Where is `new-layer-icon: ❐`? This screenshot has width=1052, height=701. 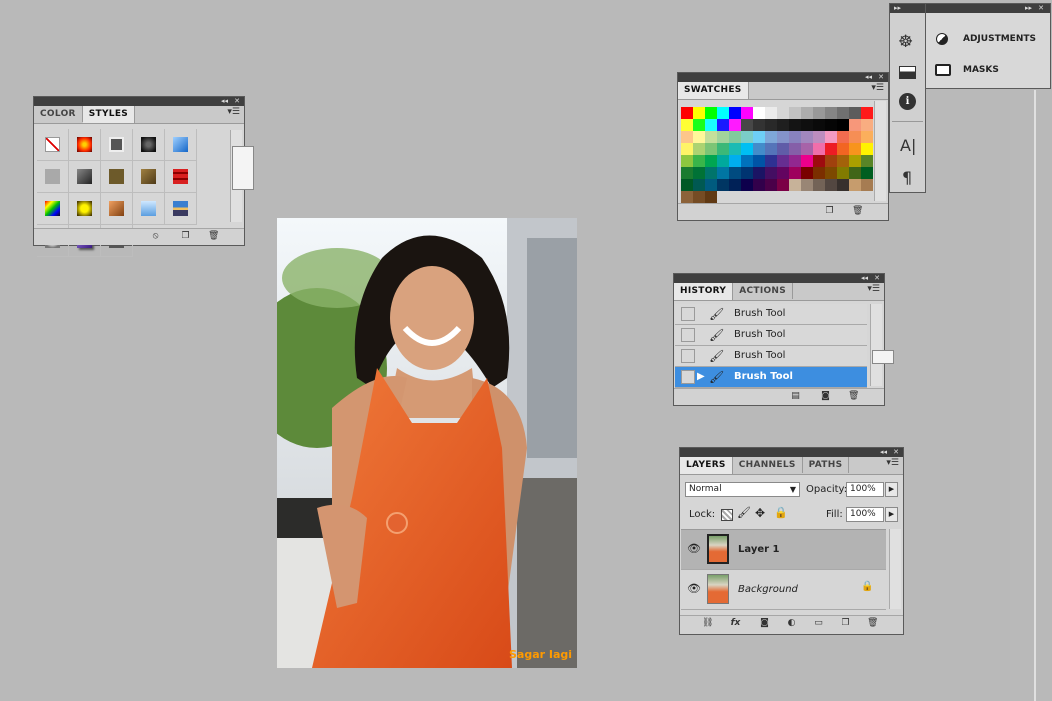
new-layer-icon: ❐ is located at coordinates (845, 623).